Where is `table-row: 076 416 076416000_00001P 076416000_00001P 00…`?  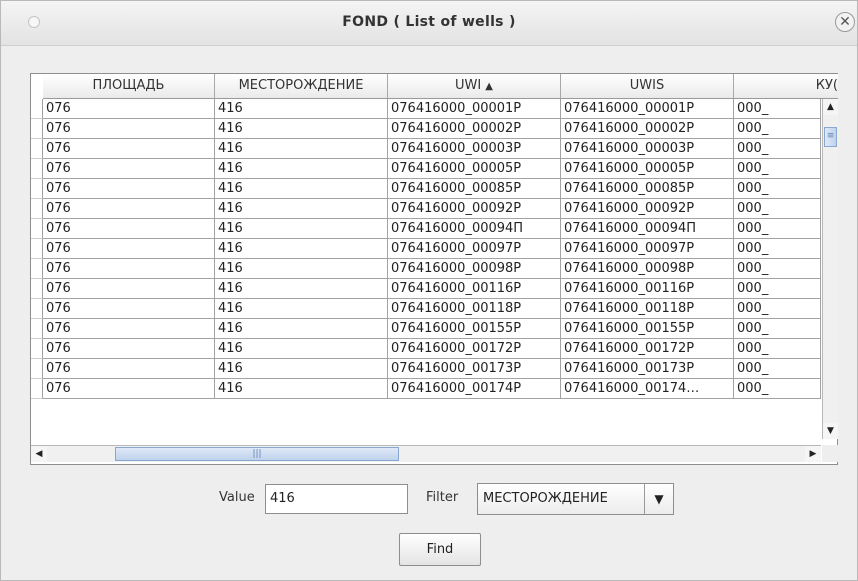
table-row: 076 416 076416000_00001P 076416000_00001P 00… is located at coordinates (432, 109).